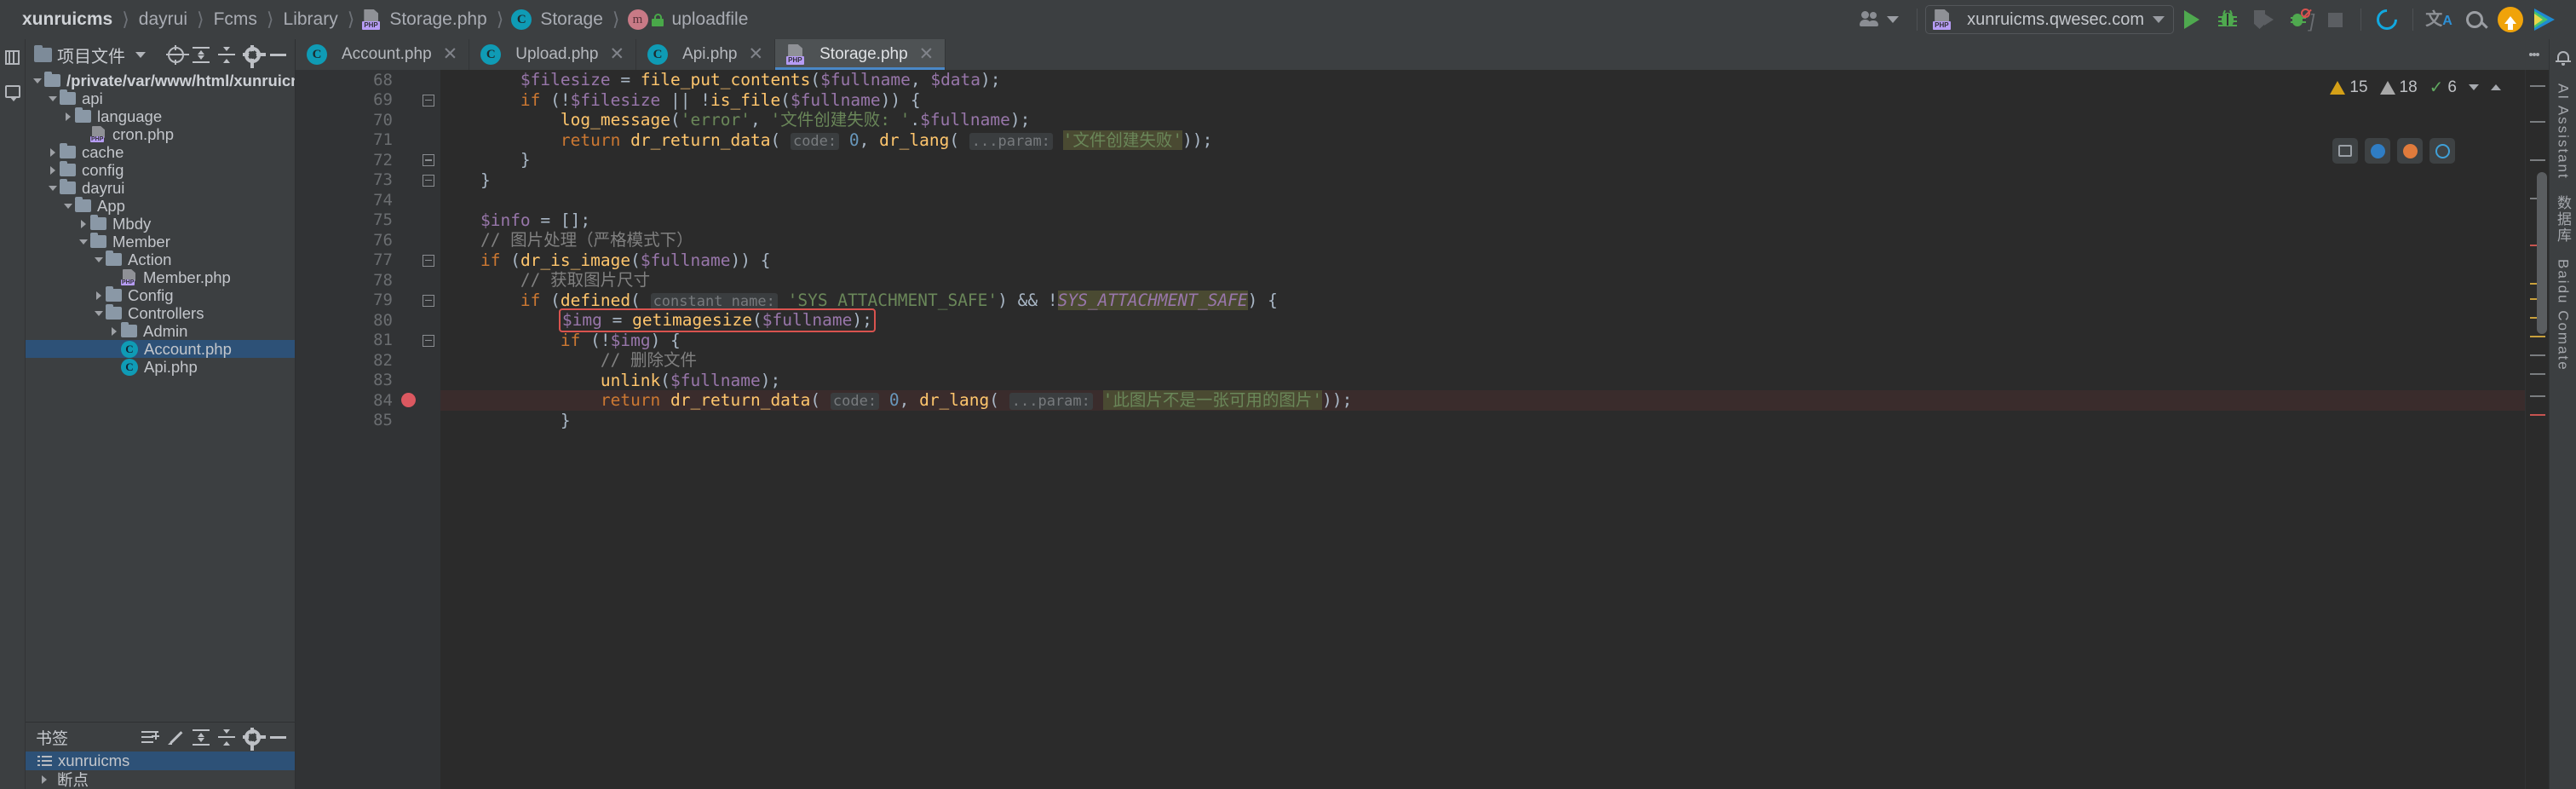  Describe the element at coordinates (2192, 20) in the screenshot. I see `run-button` at that location.